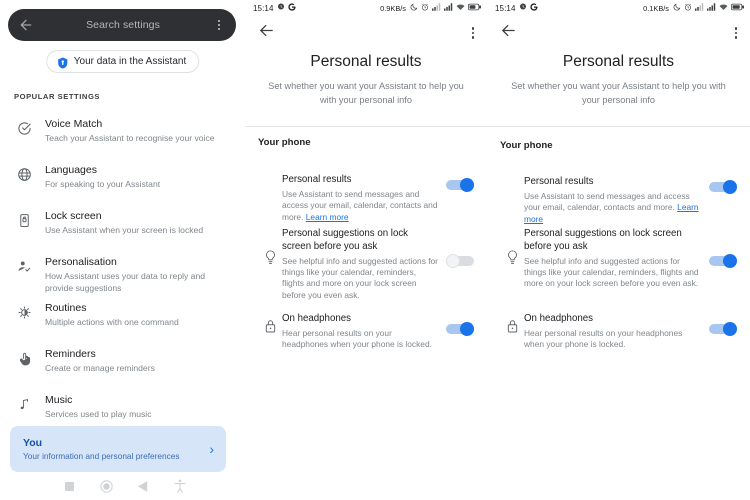 The image size is (750, 500). What do you see at coordinates (618, 33) in the screenshot?
I see `app-top-bar` at bounding box center [618, 33].